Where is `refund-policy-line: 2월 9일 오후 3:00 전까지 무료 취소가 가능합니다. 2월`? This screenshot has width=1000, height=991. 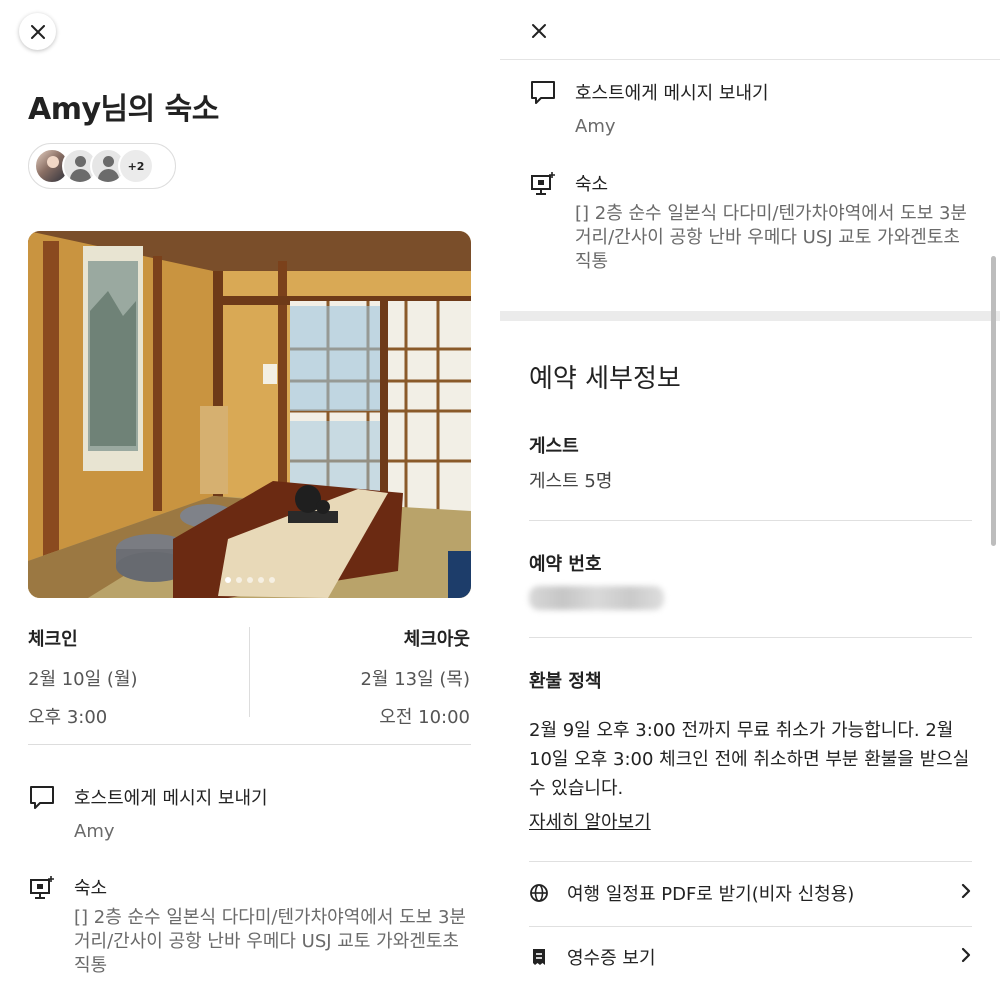 refund-policy-line: 2월 9일 오후 3:00 전까지 무료 취소가 가능합니다. 2월 is located at coordinates (741, 730).